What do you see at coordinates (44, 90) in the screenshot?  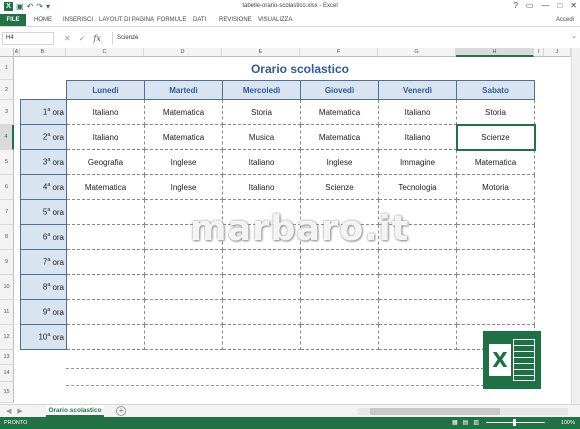 I see `empty-cell` at bounding box center [44, 90].